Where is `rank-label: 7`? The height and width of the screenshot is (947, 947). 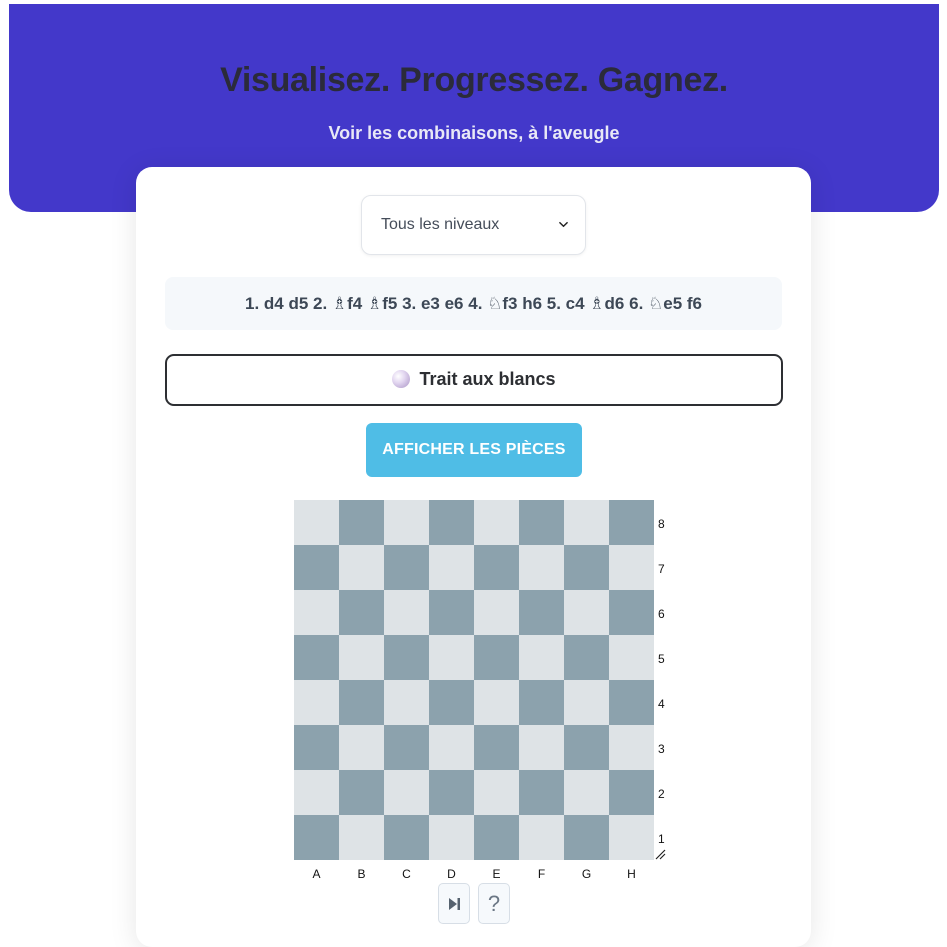
rank-label: 7 is located at coordinates (661, 569).